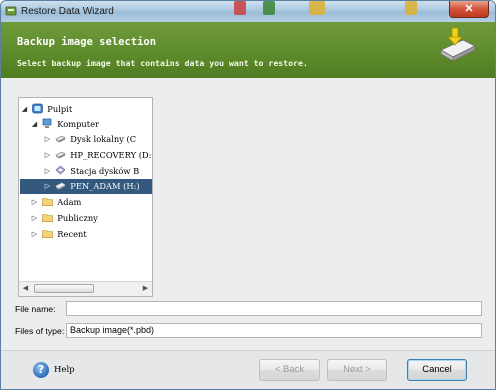 The width and height of the screenshot is (496, 390). I want to click on tree-item-recent: ▷ Recent, so click(91, 234).